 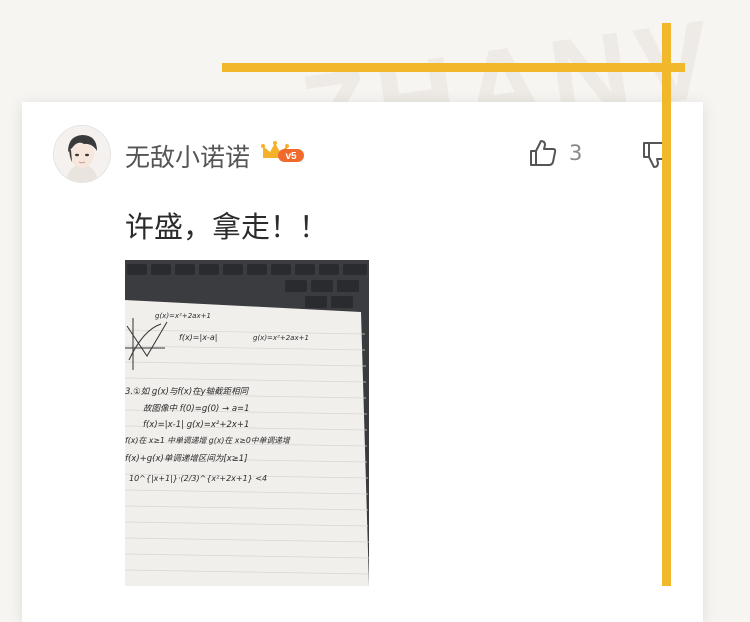 What do you see at coordinates (291, 156) in the screenshot?
I see `vip-badge: v5` at bounding box center [291, 156].